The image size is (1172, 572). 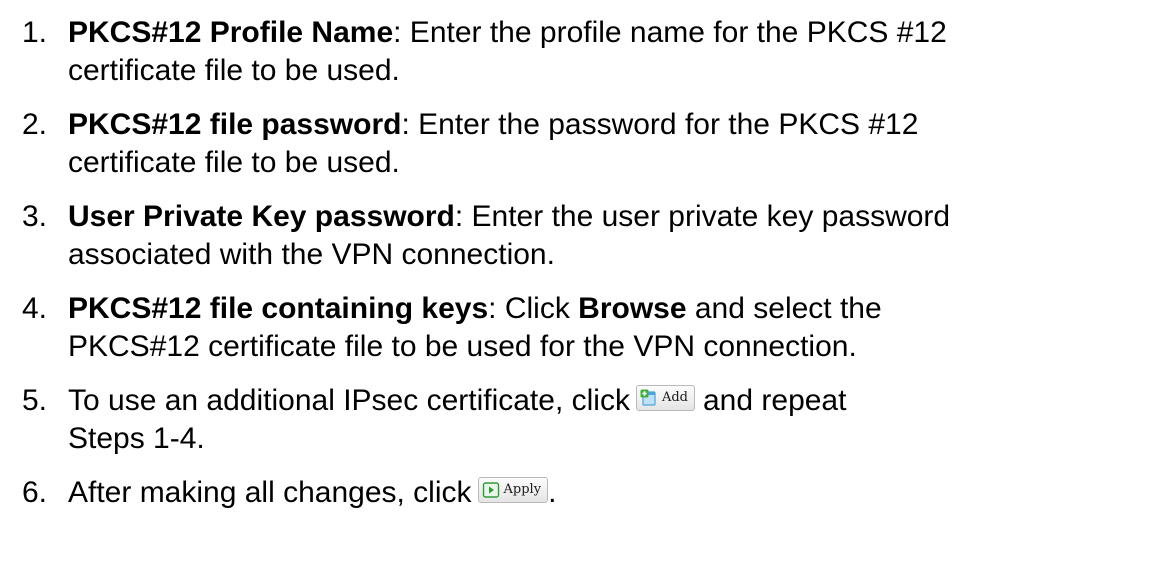 I want to click on apply-icon, so click(x=490, y=490).